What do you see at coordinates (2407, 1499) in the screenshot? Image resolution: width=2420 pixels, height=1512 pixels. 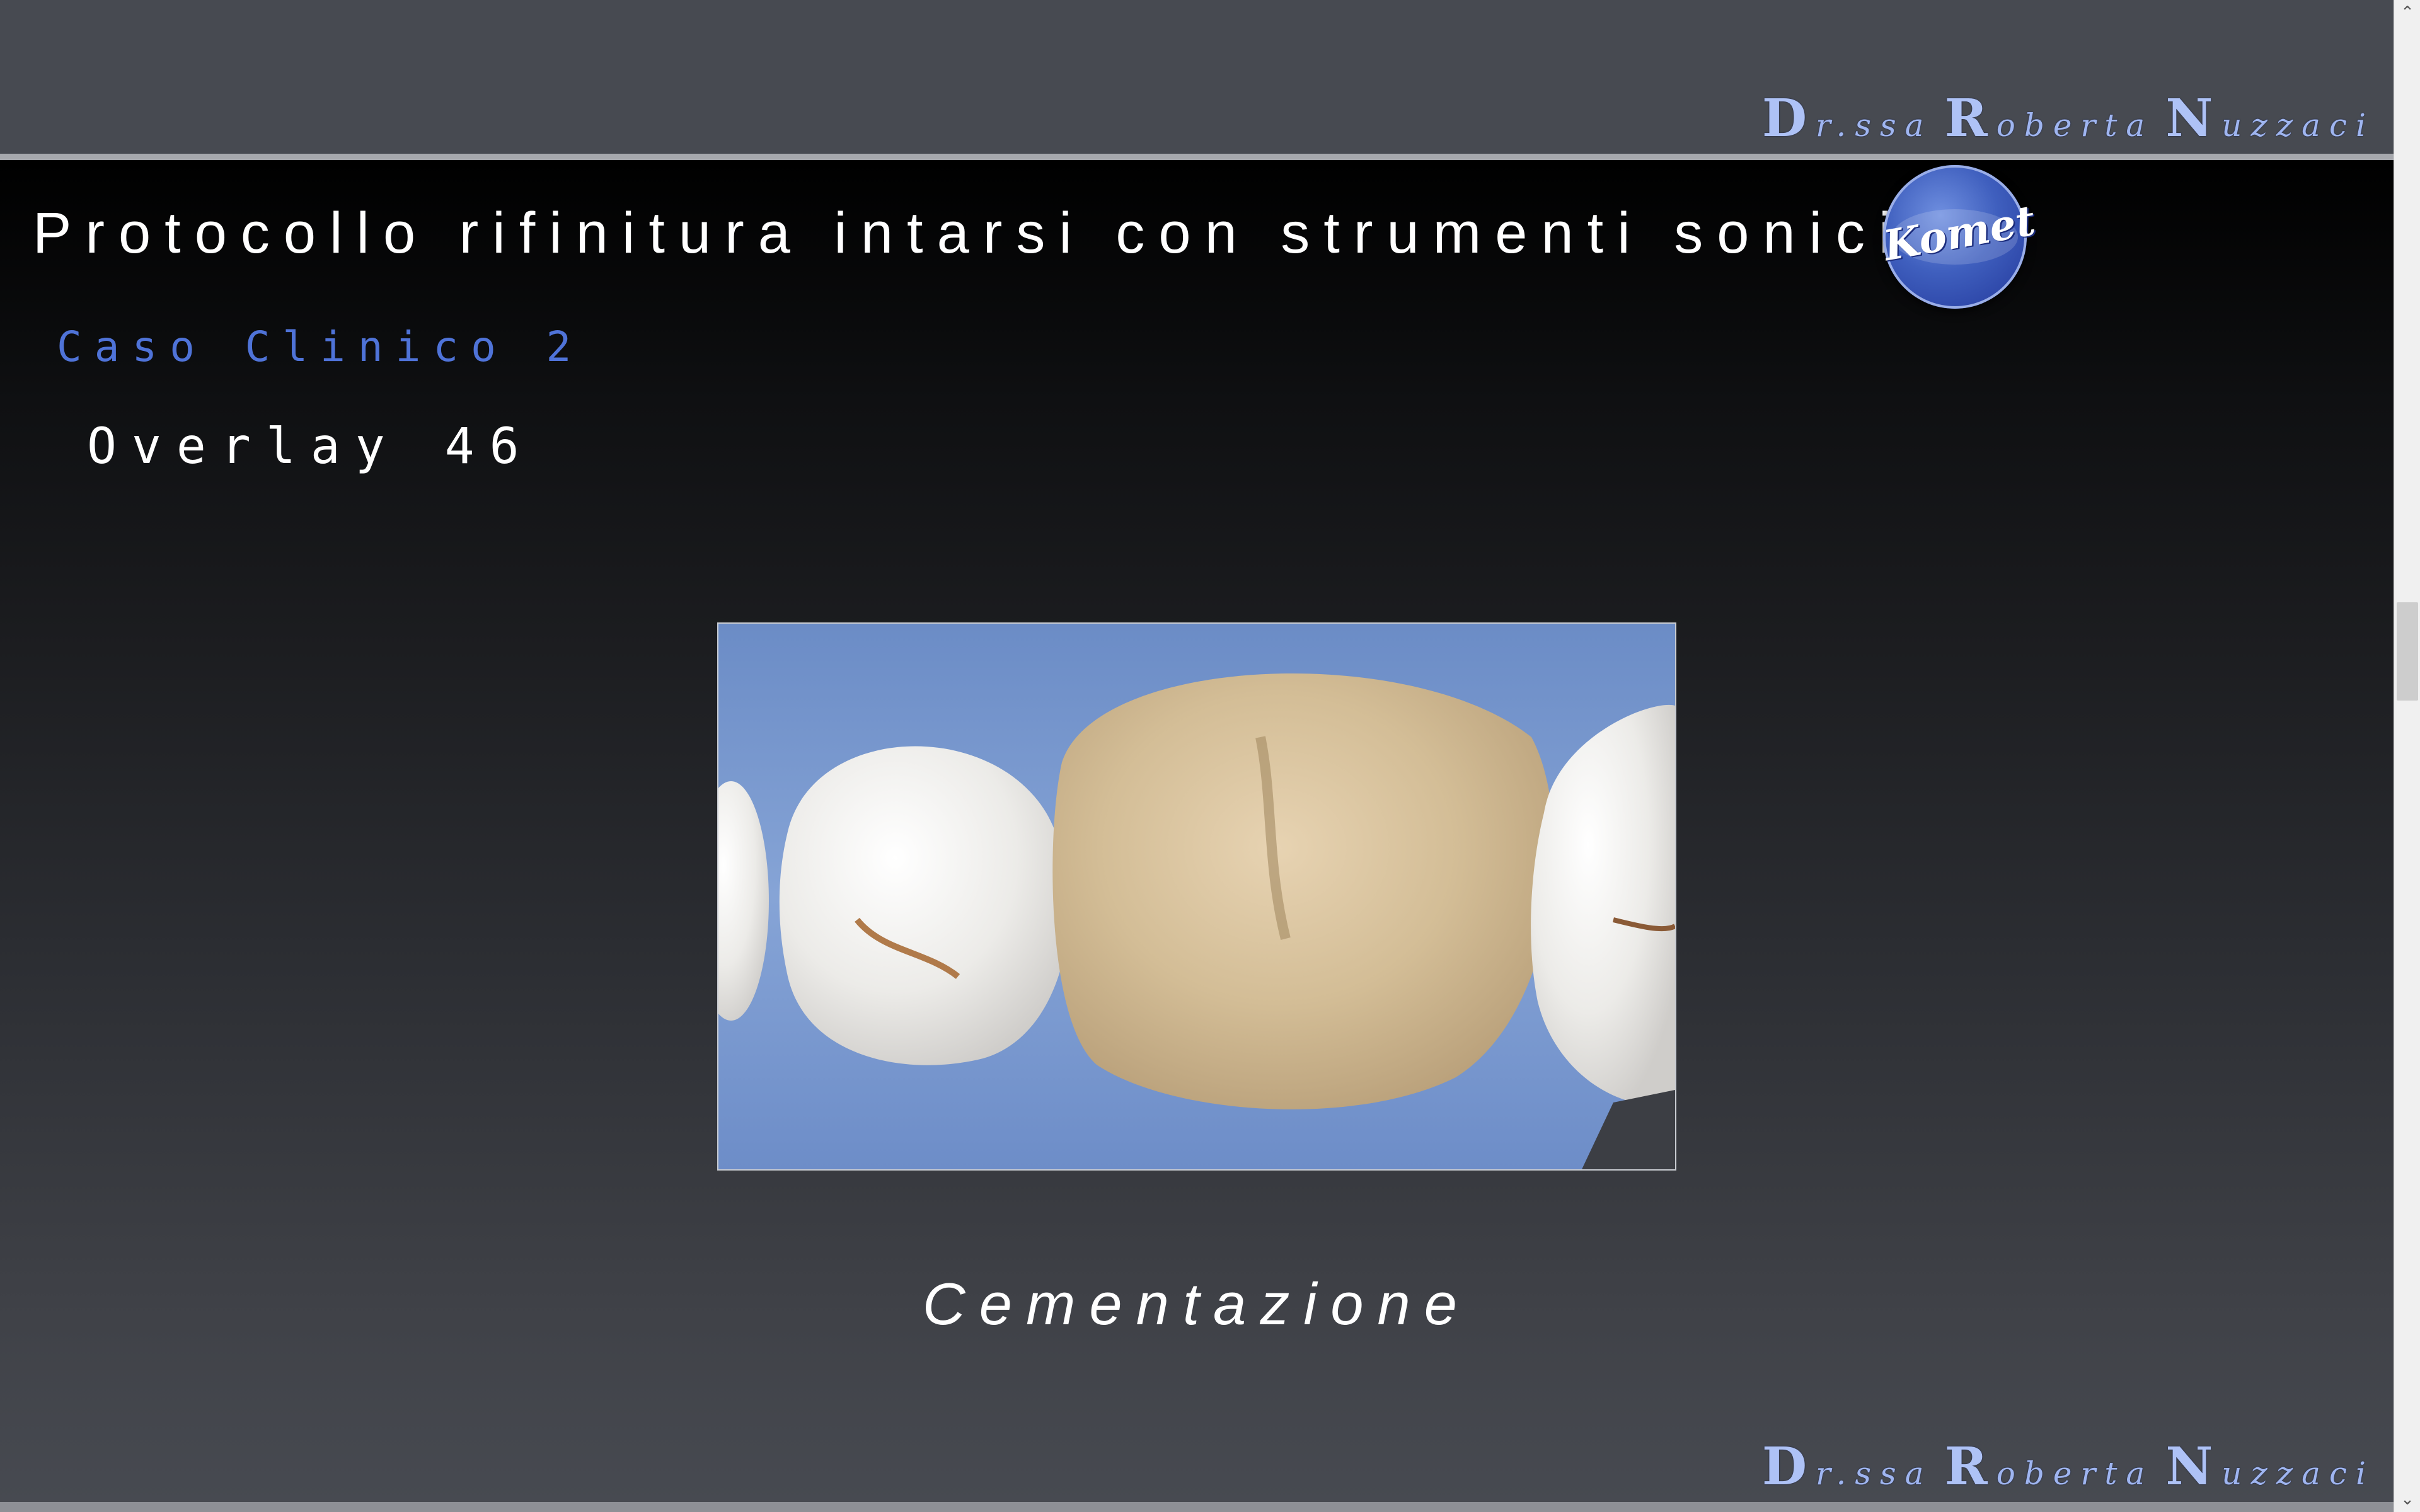 I see `chevron-down-icon: ⌄` at bounding box center [2407, 1499].